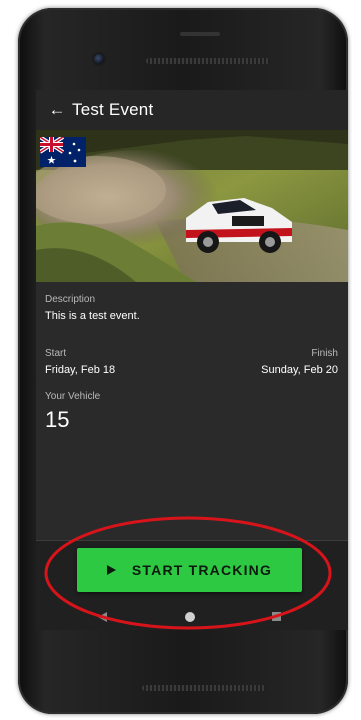  What do you see at coordinates (92, 316) in the screenshot?
I see `description-text: This is a test event.` at bounding box center [92, 316].